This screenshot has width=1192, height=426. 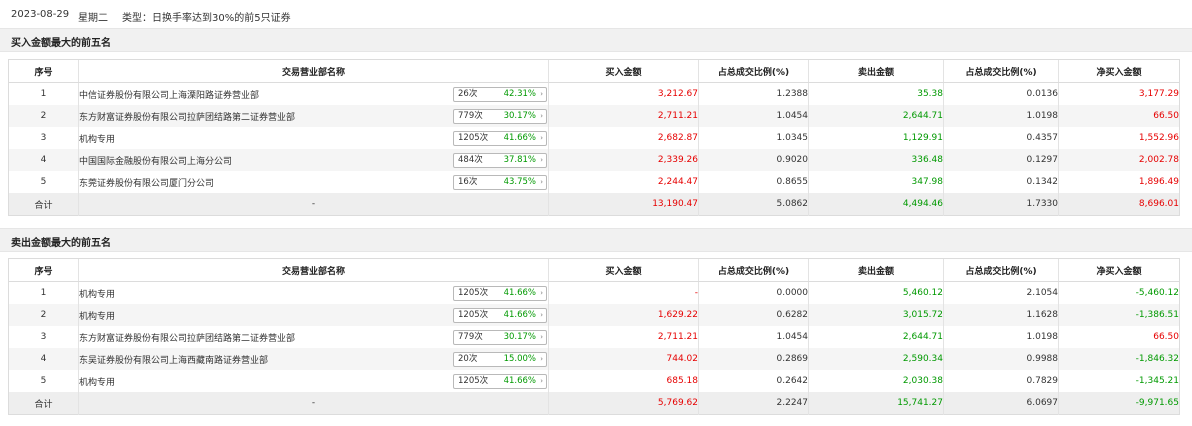 What do you see at coordinates (1119, 204) in the screenshot?
I see `total-net-buy: 8,696.01` at bounding box center [1119, 204].